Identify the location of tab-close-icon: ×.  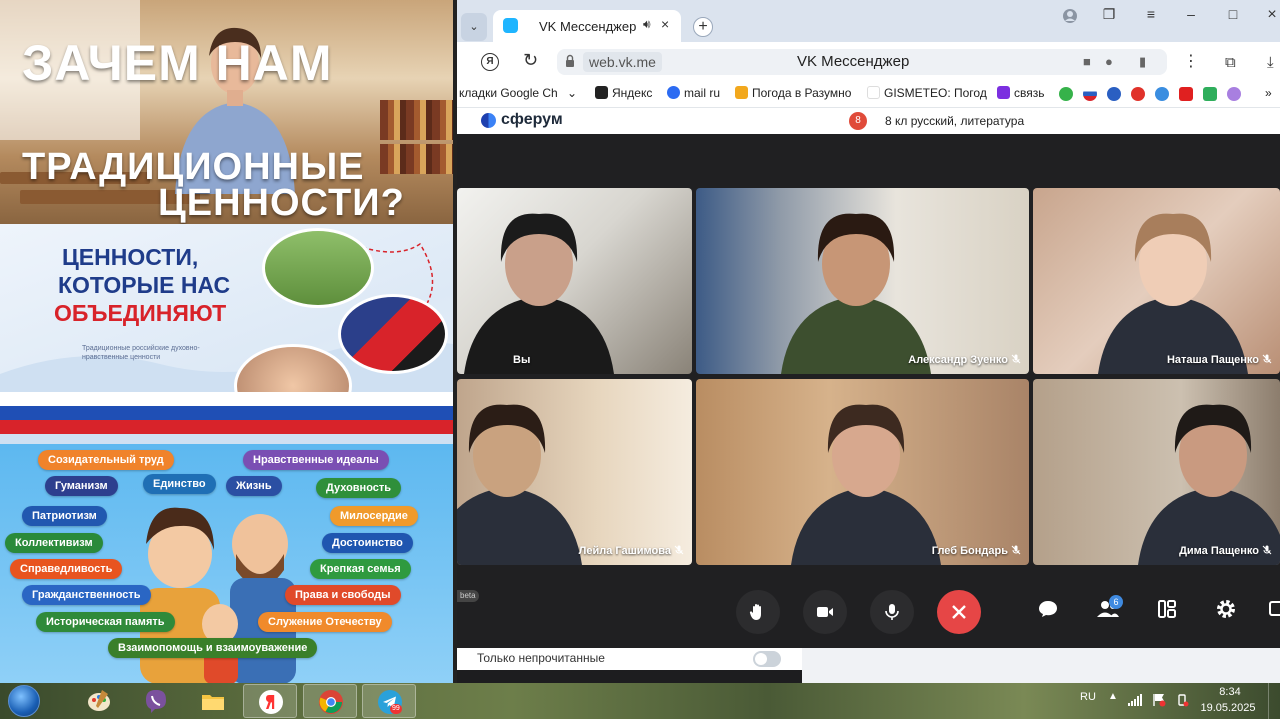
(665, 24).